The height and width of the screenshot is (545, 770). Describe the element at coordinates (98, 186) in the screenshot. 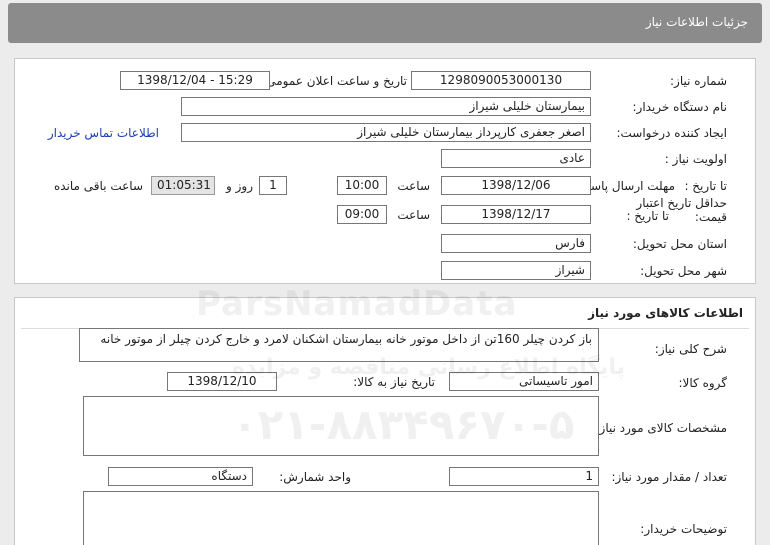

I see `remaining-label: ساعت باقی مانده` at that location.